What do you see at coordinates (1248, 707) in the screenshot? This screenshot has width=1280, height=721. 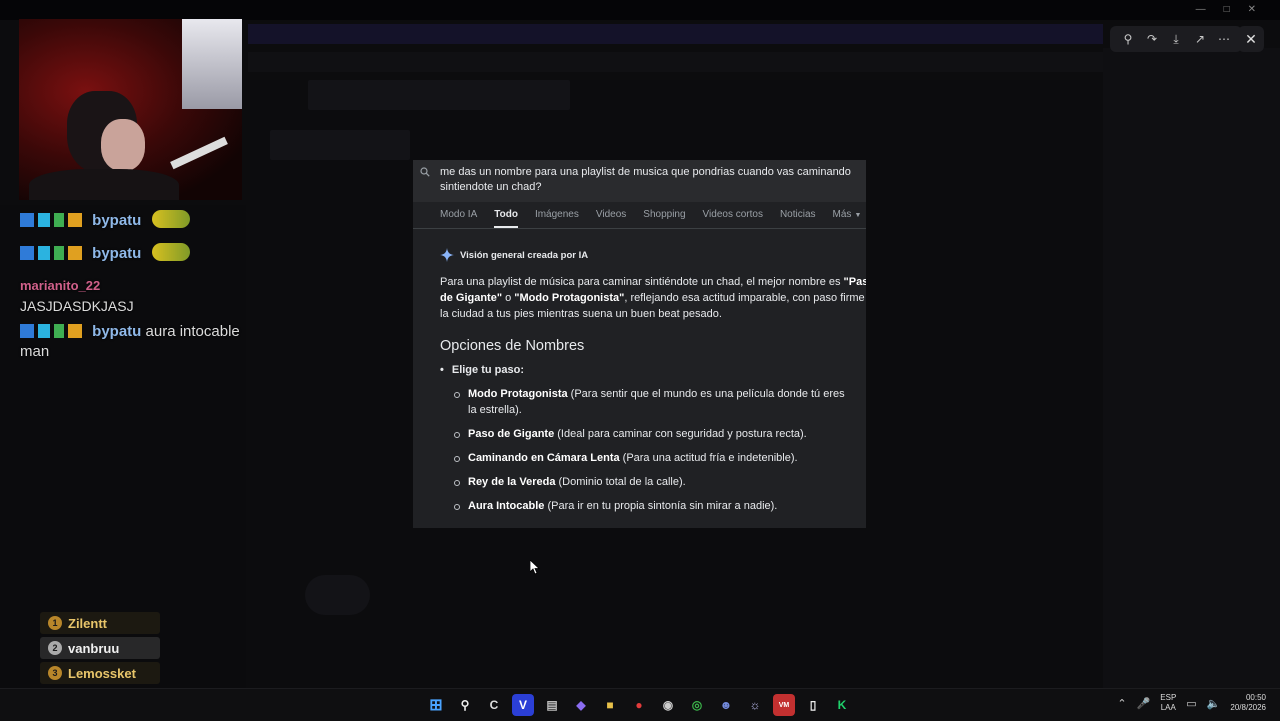 I see `clock-date: 20/8/2026` at bounding box center [1248, 707].